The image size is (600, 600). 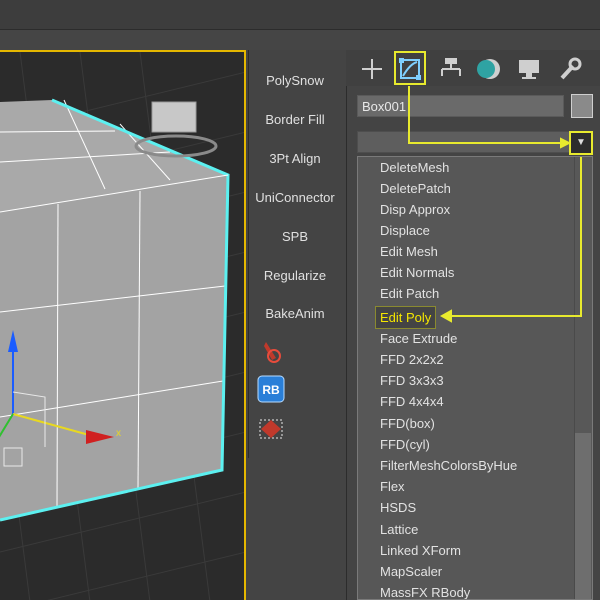 What do you see at coordinates (405, 230) in the screenshot?
I see `list-item: Displace` at bounding box center [405, 230].